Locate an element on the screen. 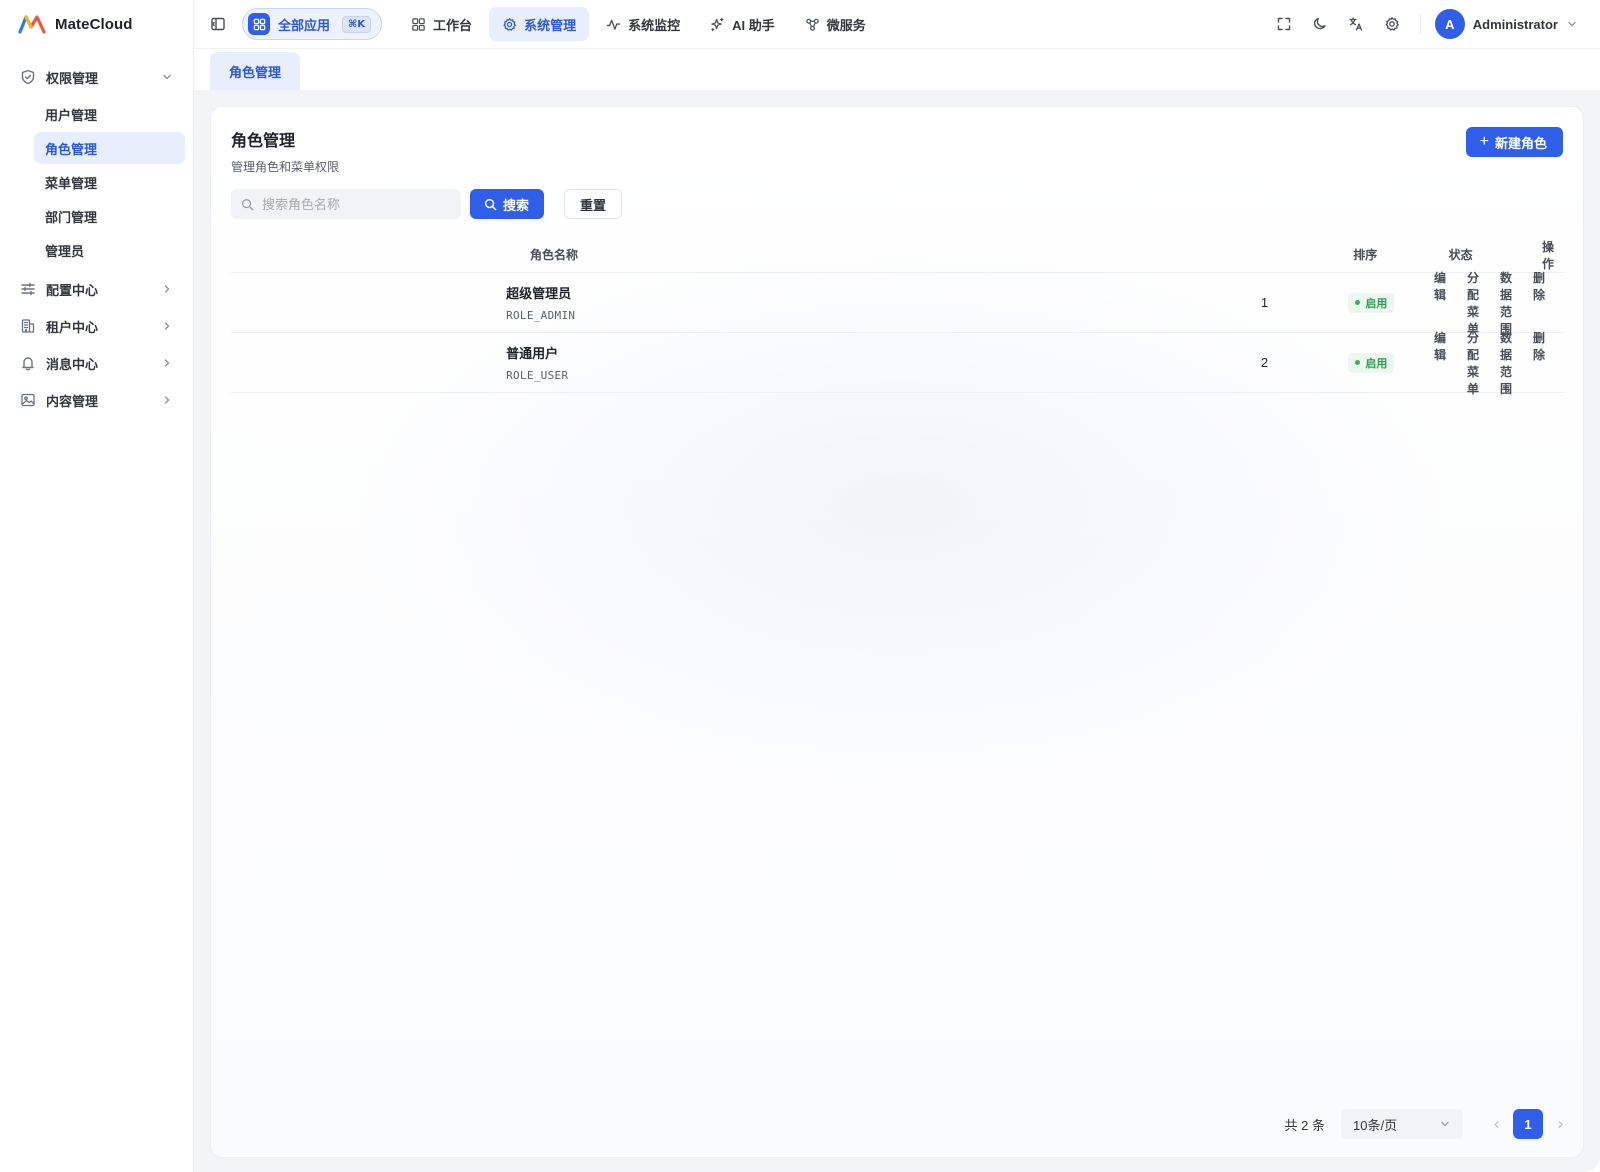 The width and height of the screenshot is (1600, 1172). prev-page-button is located at coordinates (1496, 1124).